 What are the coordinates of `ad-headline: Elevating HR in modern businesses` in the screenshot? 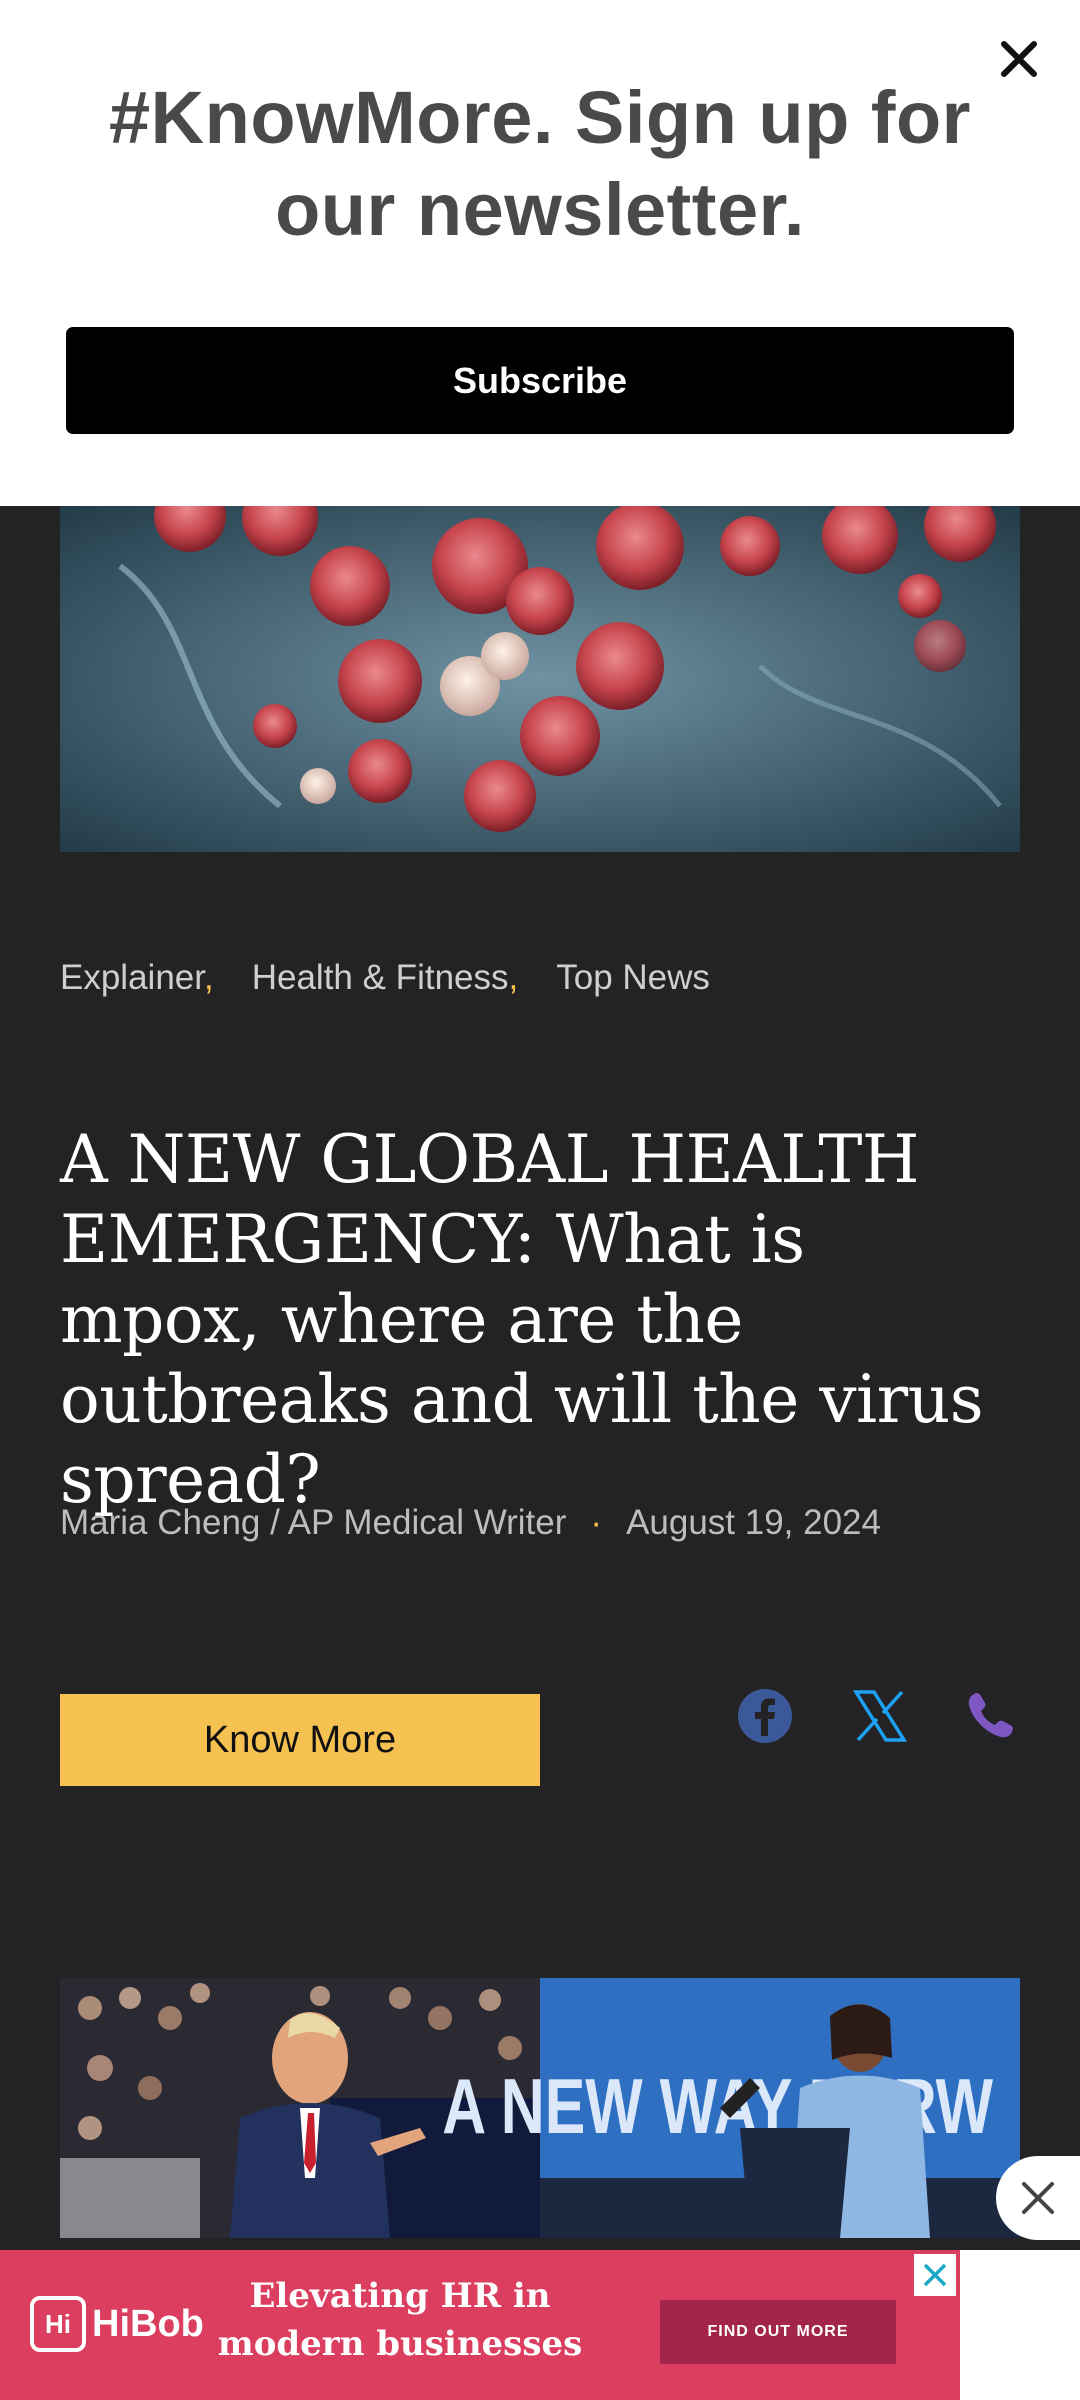 It's located at (400, 2320).